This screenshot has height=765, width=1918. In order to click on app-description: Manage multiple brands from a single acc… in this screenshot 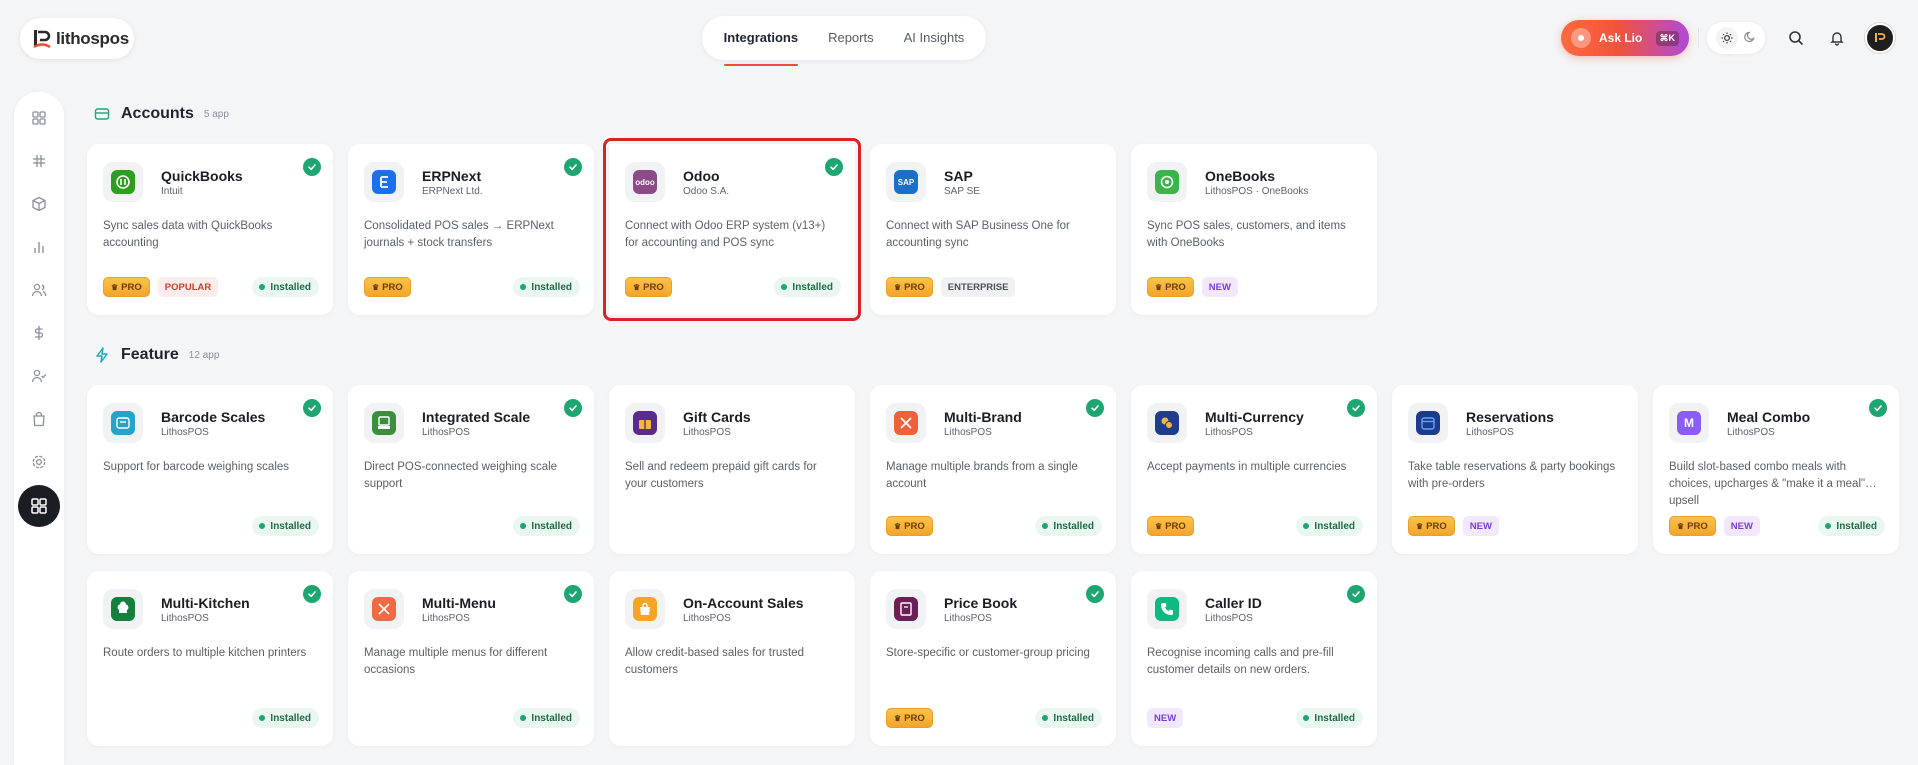, I will do `click(982, 475)`.